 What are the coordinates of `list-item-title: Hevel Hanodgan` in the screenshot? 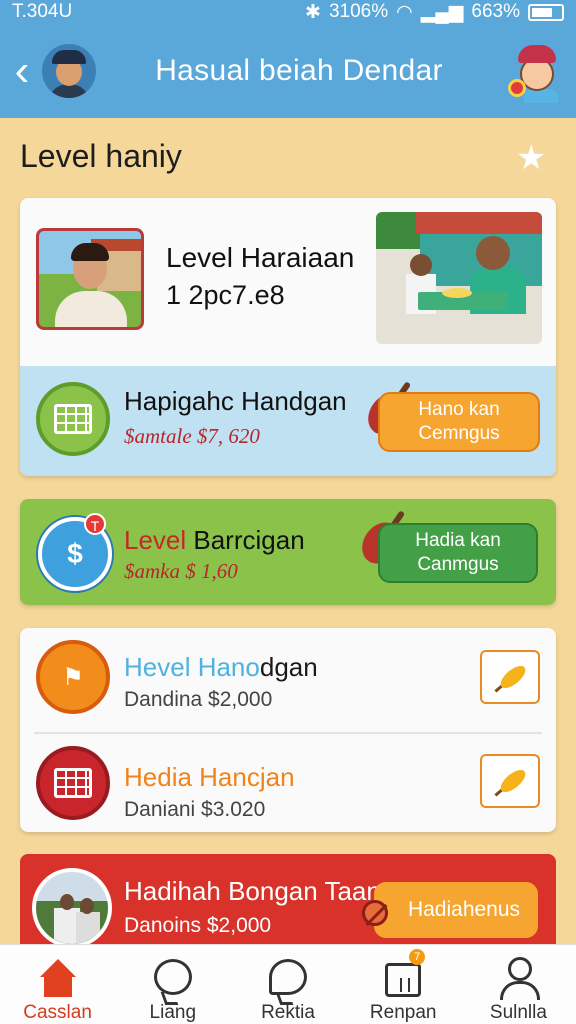 It's located at (221, 667).